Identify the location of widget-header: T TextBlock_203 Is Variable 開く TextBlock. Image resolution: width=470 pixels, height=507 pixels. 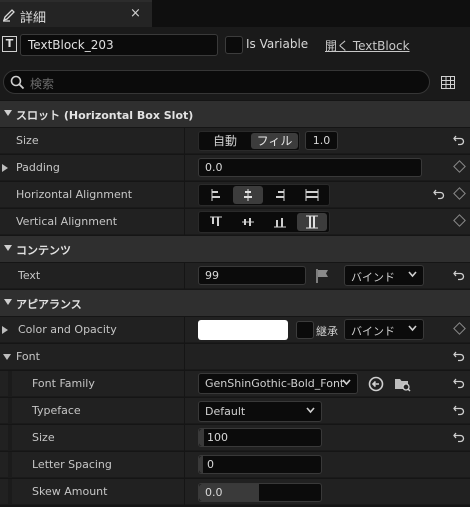
(235, 45).